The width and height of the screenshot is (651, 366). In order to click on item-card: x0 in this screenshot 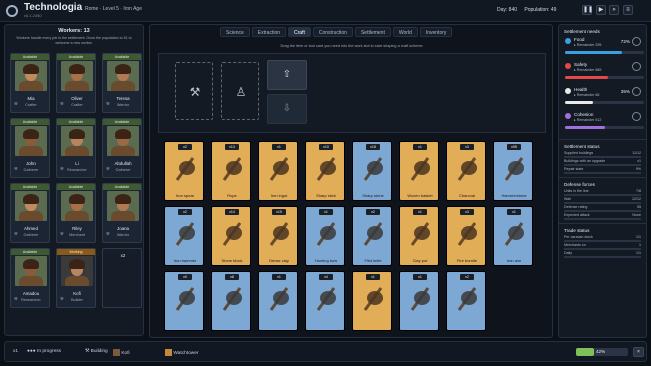, I will do `click(184, 301)`.